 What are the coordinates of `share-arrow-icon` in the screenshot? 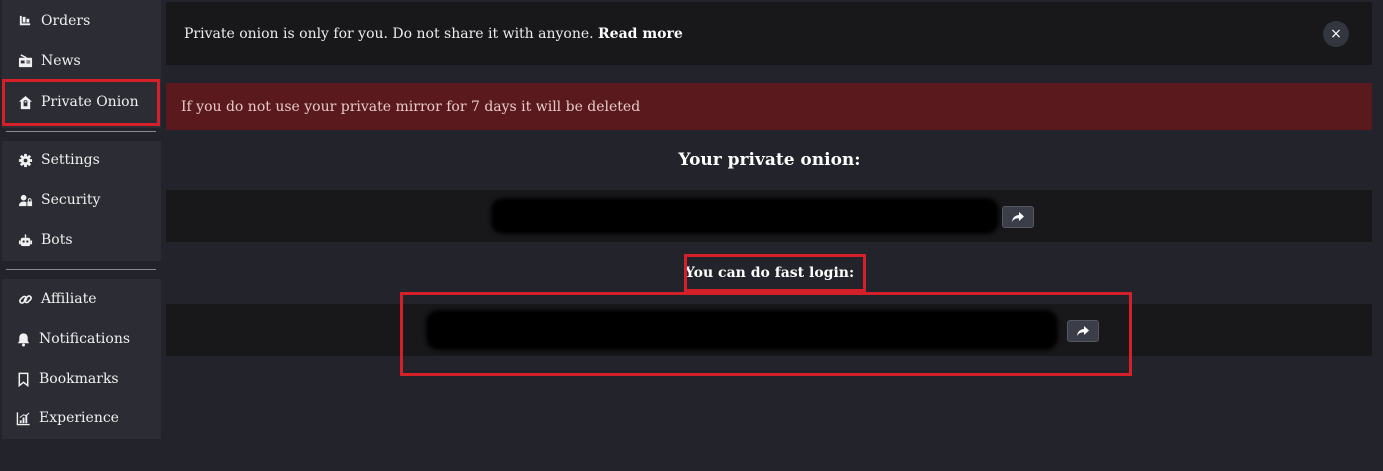 It's located at (1018, 217).